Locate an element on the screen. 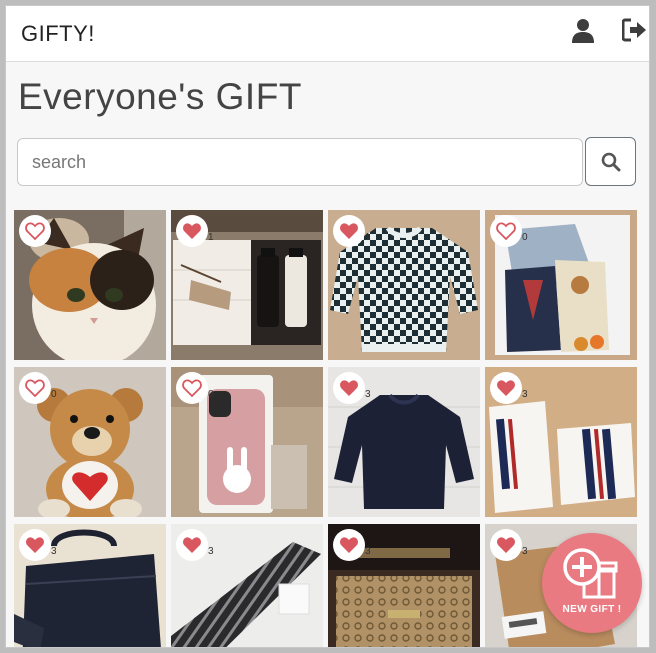 Image resolution: width=656 pixels, height=653 pixels. user-icon is located at coordinates (585, 32).